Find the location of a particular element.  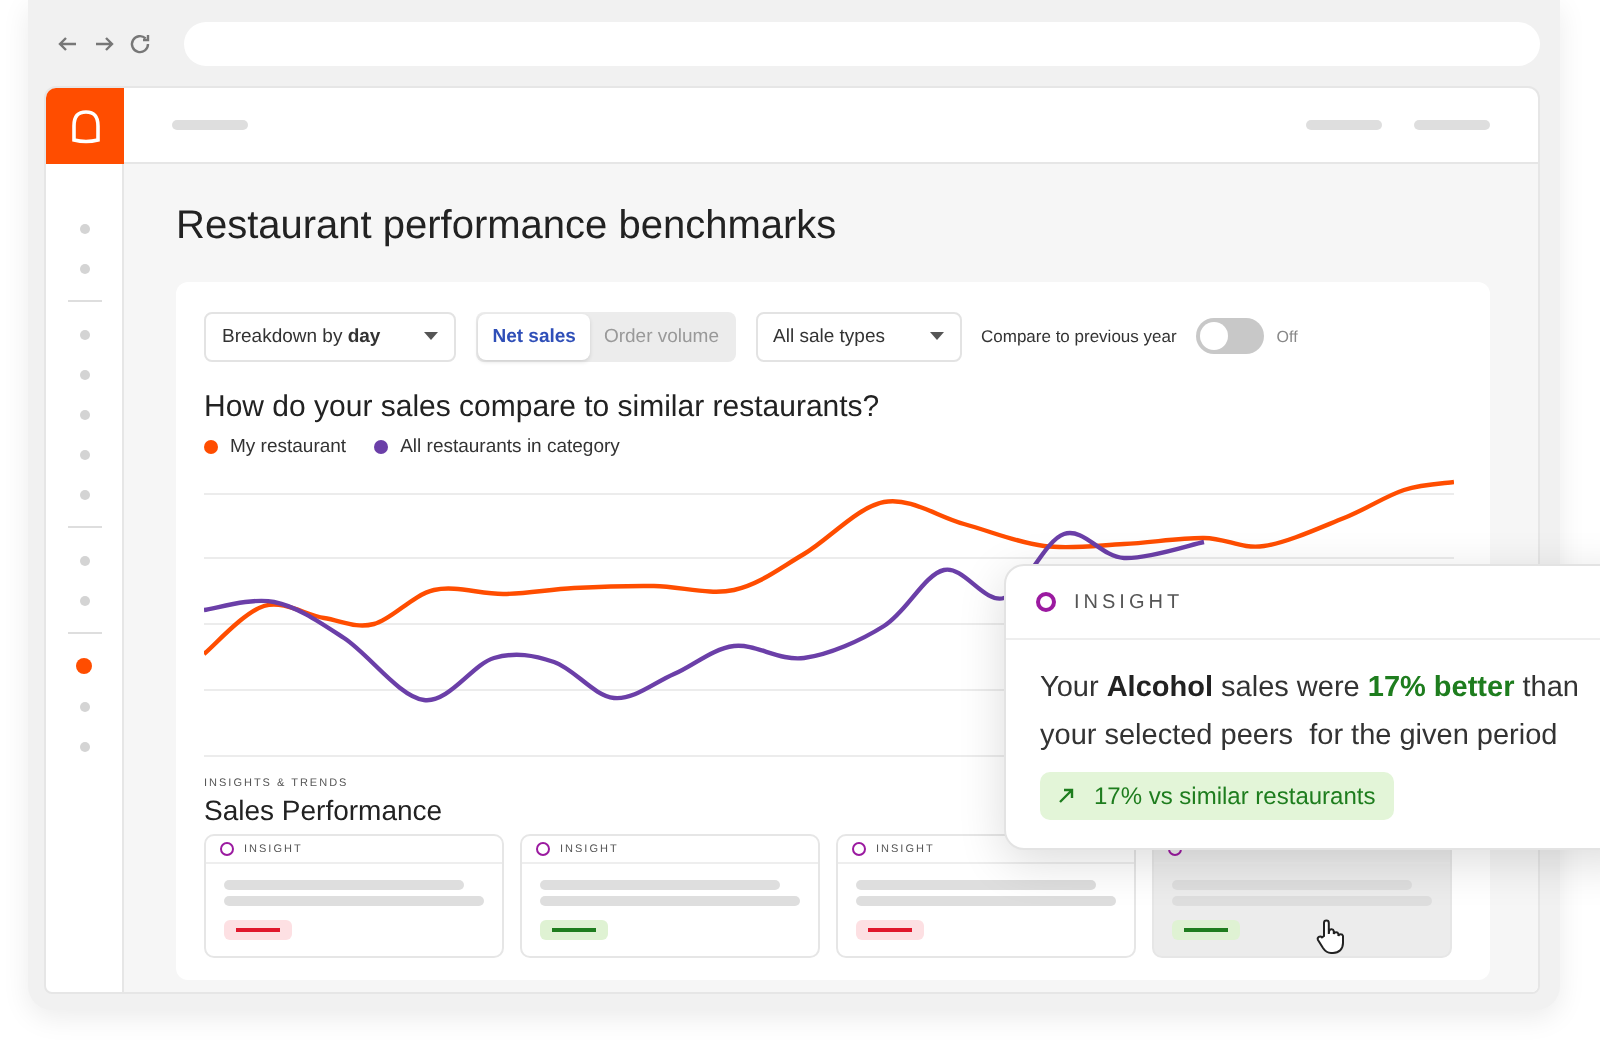

hand-cursor-icon is located at coordinates (1330, 936).